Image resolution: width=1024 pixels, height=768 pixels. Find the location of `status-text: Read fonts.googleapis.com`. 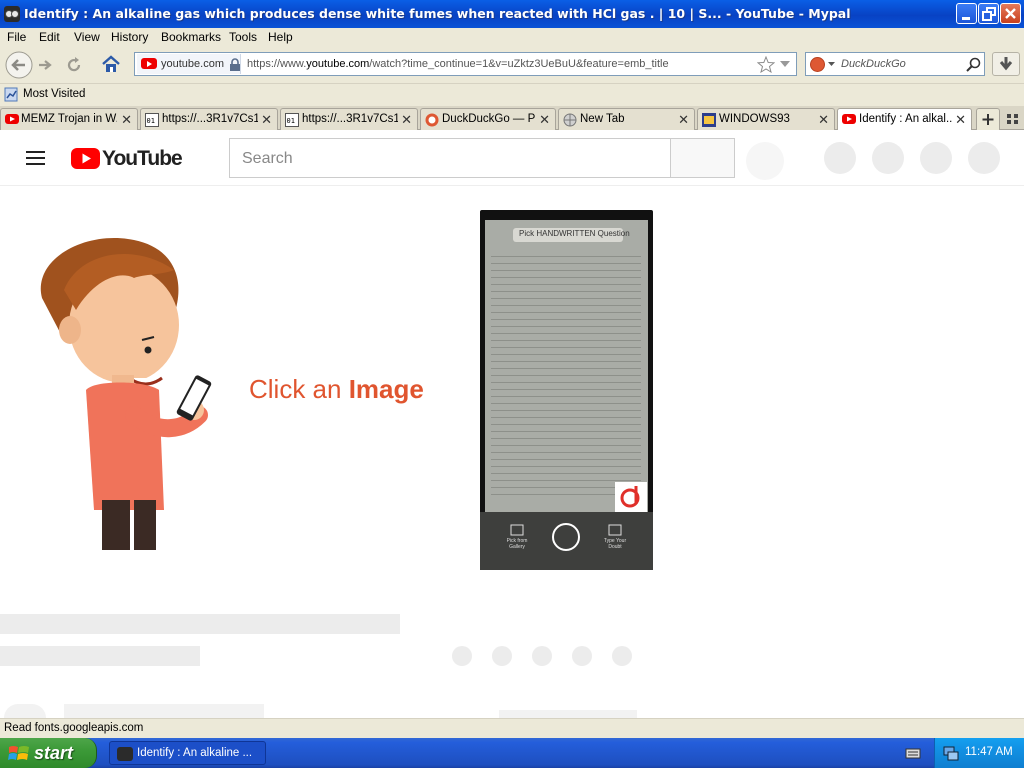

status-text: Read fonts.googleapis.com is located at coordinates (74, 728).